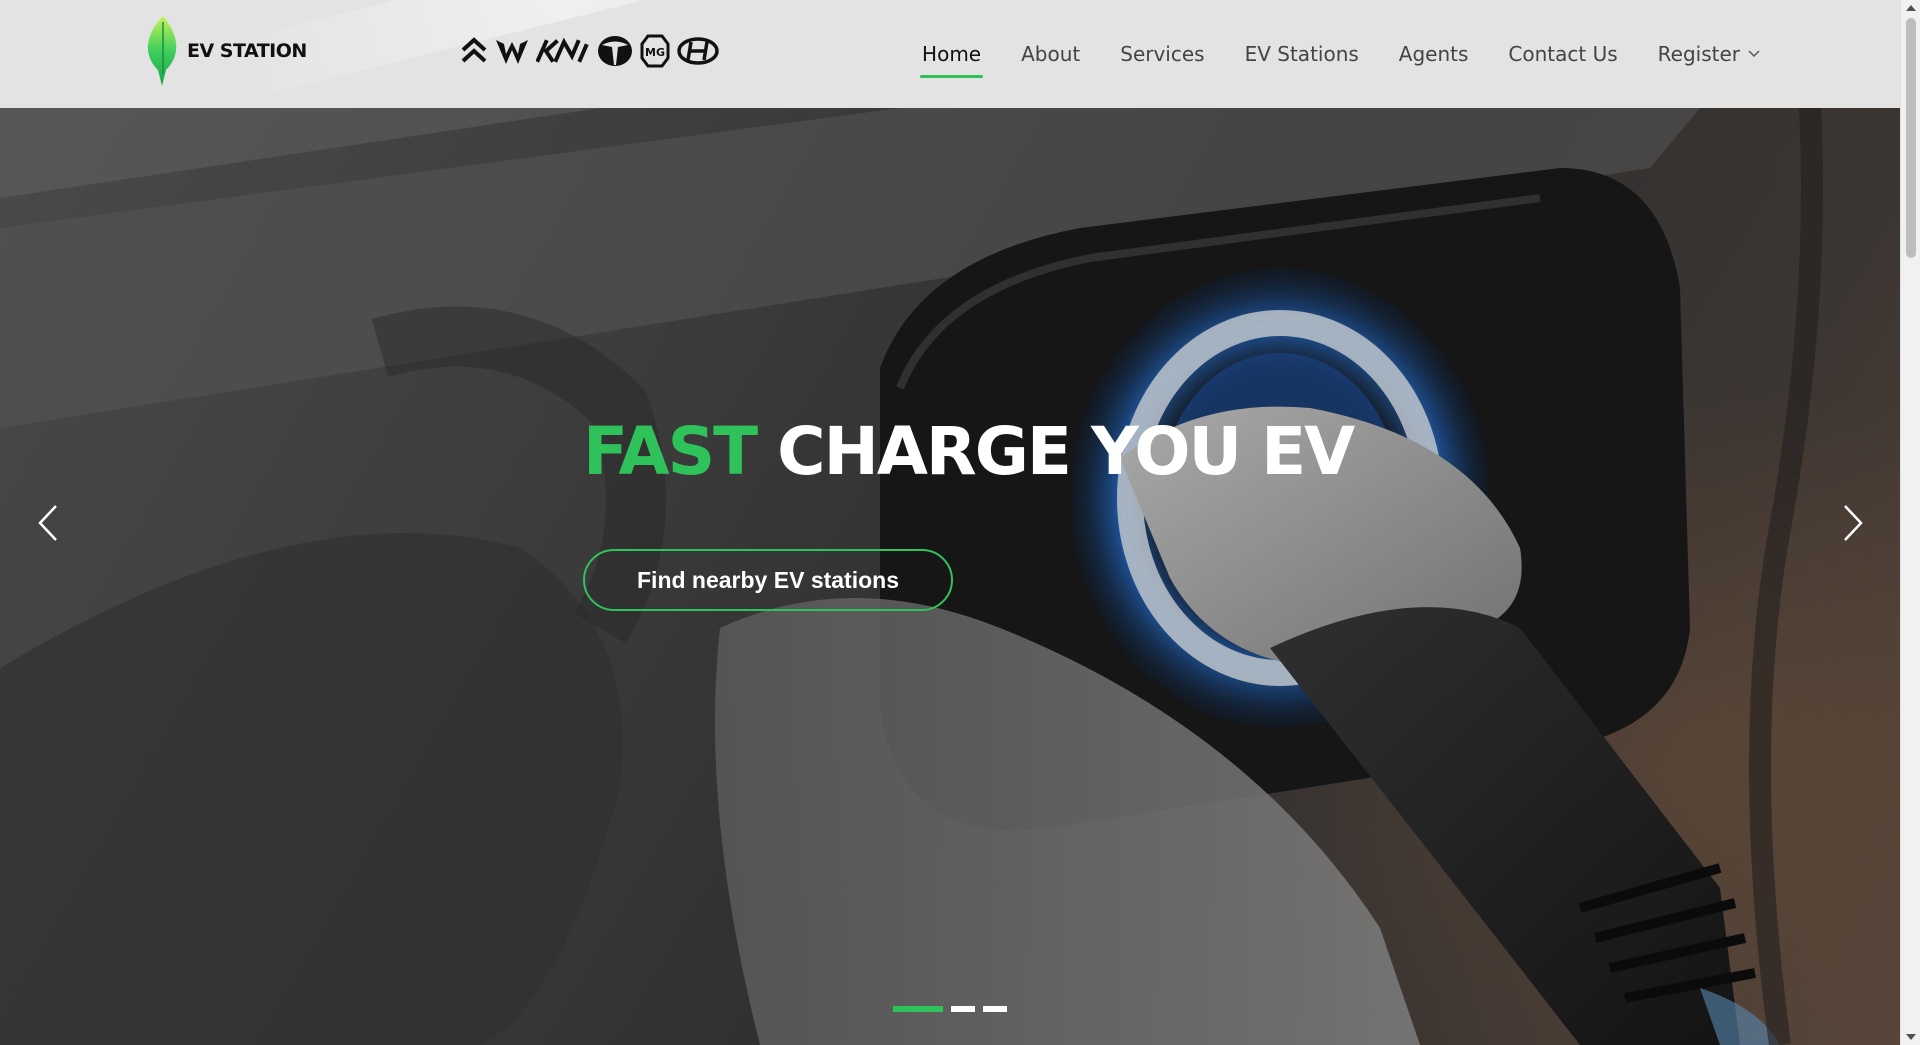 This screenshot has width=1920, height=1045. What do you see at coordinates (474, 51) in the screenshot?
I see `citroen-logo-icon` at bounding box center [474, 51].